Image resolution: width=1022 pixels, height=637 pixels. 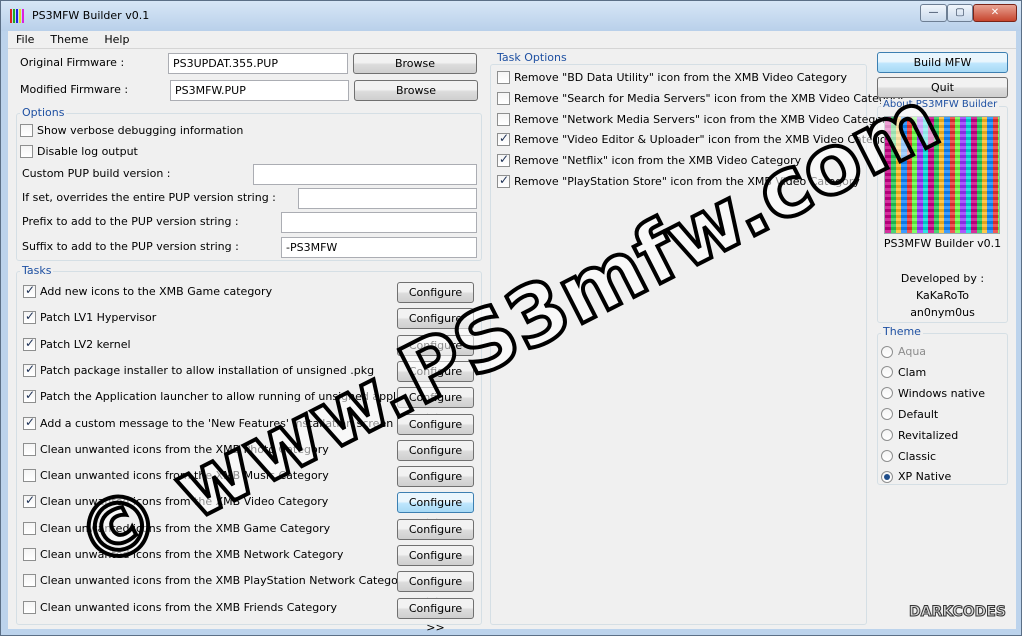 I want to click on developed-by-label: Developed by :, so click(x=942, y=278).